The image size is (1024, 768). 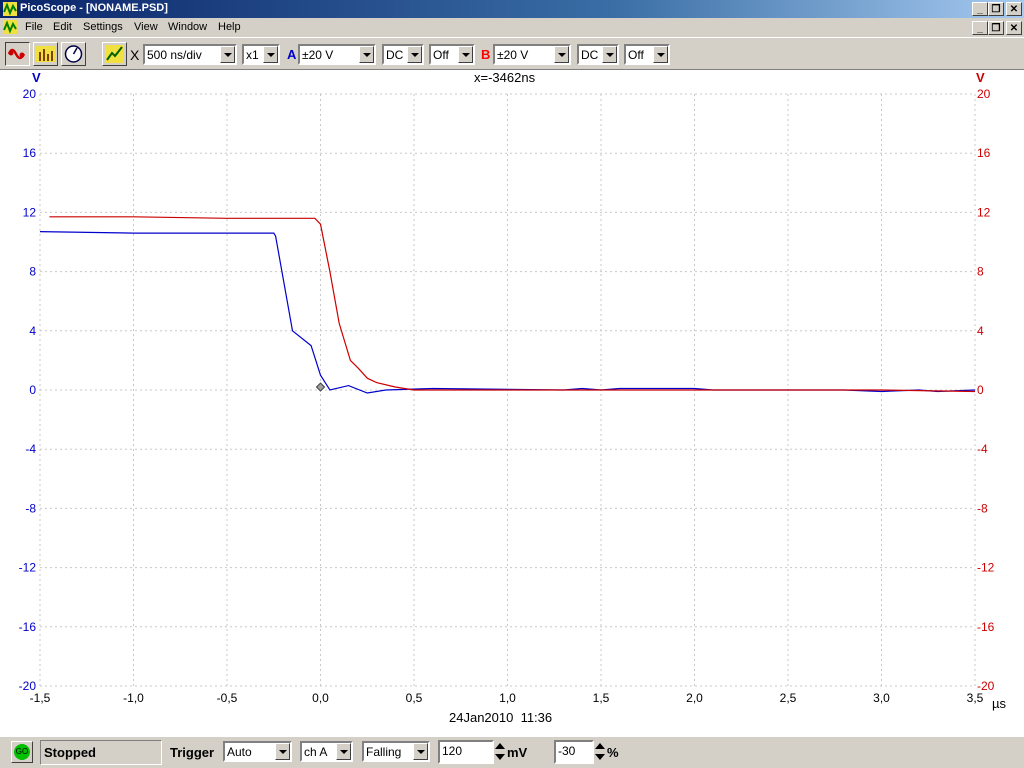 What do you see at coordinates (326, 751) in the screenshot?
I see `trigger-channel-select: ch A` at bounding box center [326, 751].